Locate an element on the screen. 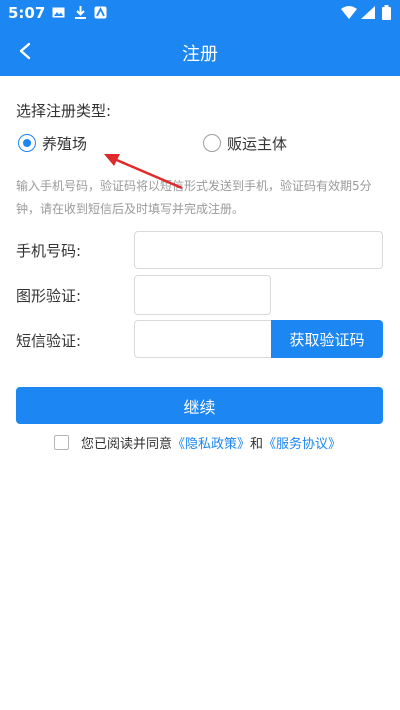 Image resolution: width=400 pixels, height=710 pixels. page-title: 注册 is located at coordinates (200, 54).